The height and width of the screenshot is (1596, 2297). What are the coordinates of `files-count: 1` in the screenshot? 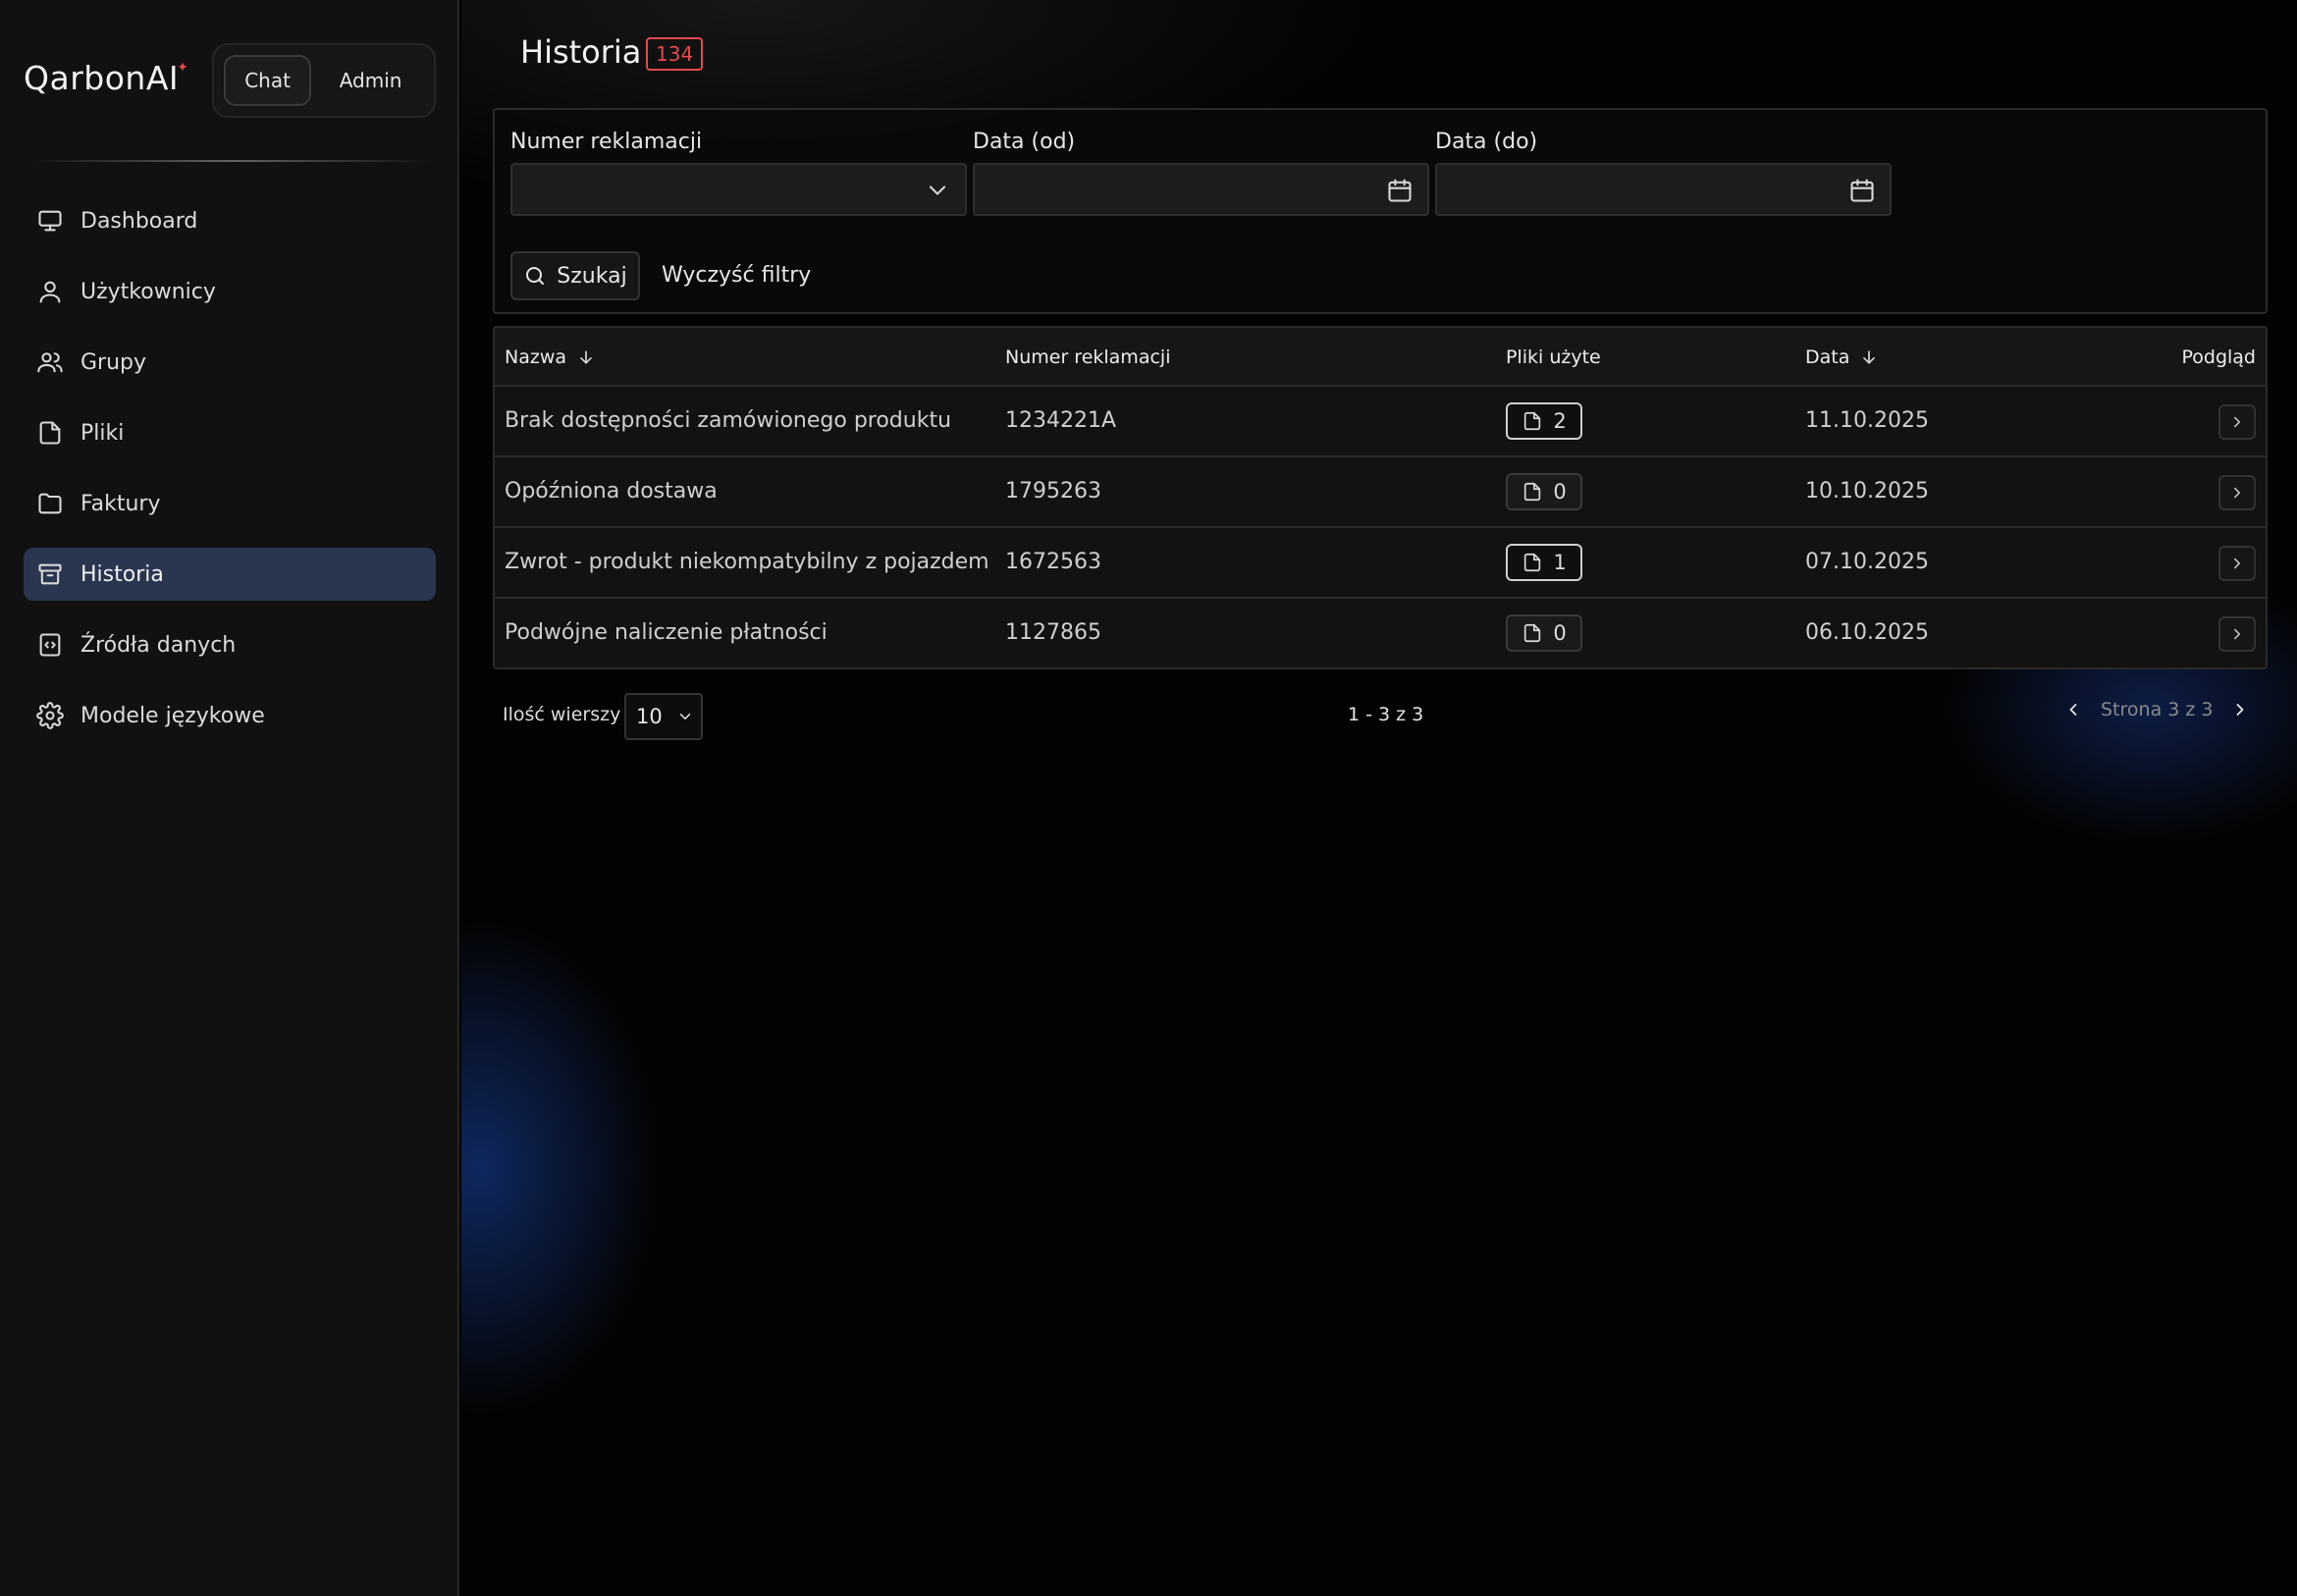 It's located at (1560, 563).